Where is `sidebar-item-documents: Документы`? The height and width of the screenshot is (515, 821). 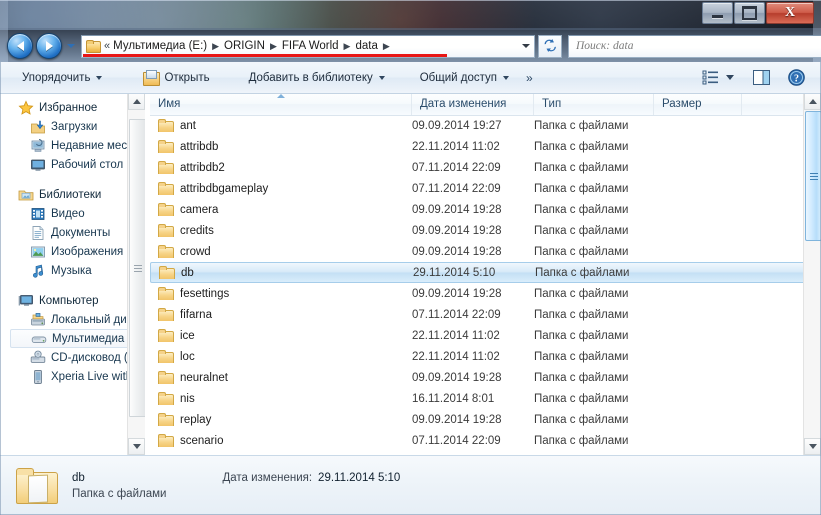
sidebar-item-documents: Документы is located at coordinates (72, 232).